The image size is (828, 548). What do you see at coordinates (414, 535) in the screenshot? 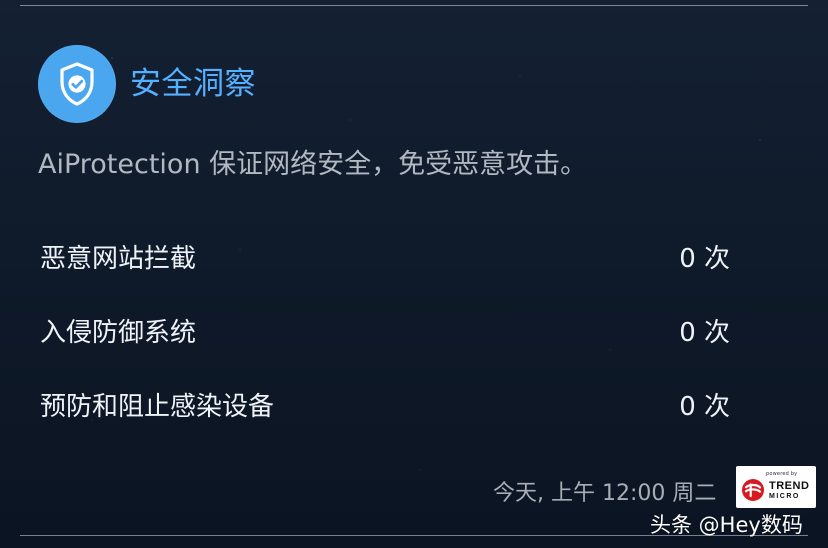
I see `bottom-divider` at bounding box center [414, 535].